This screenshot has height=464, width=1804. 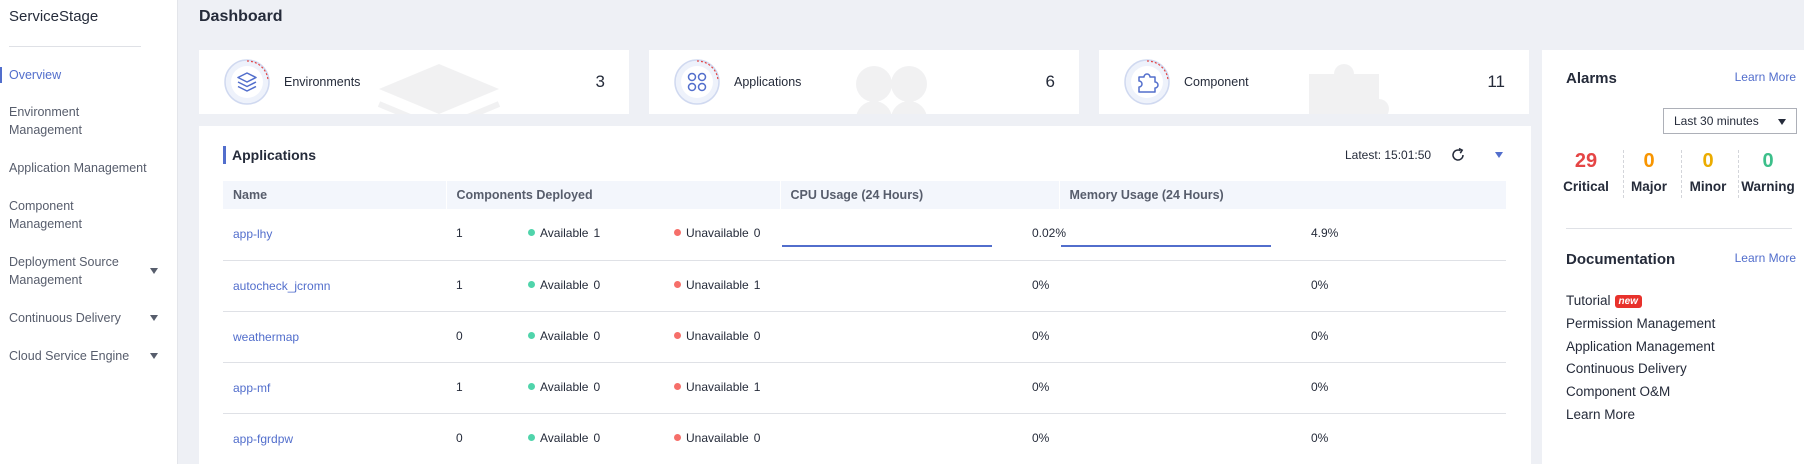 I want to click on alarm-label: Minor, so click(x=1708, y=186).